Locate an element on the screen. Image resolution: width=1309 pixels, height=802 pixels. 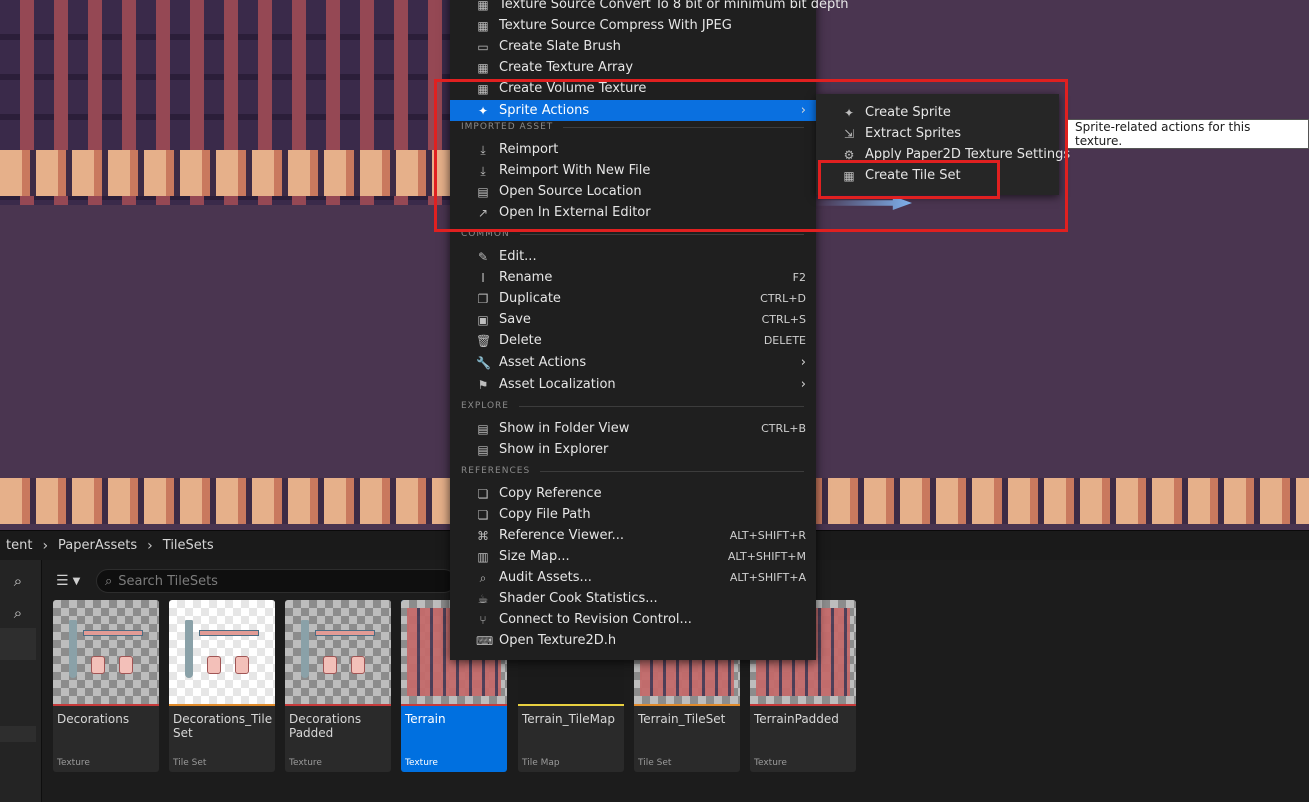
menu-item-texture-source-compress-with-jpeg: ▦ Texture Source Compress With JPEG is located at coordinates (633, 25).